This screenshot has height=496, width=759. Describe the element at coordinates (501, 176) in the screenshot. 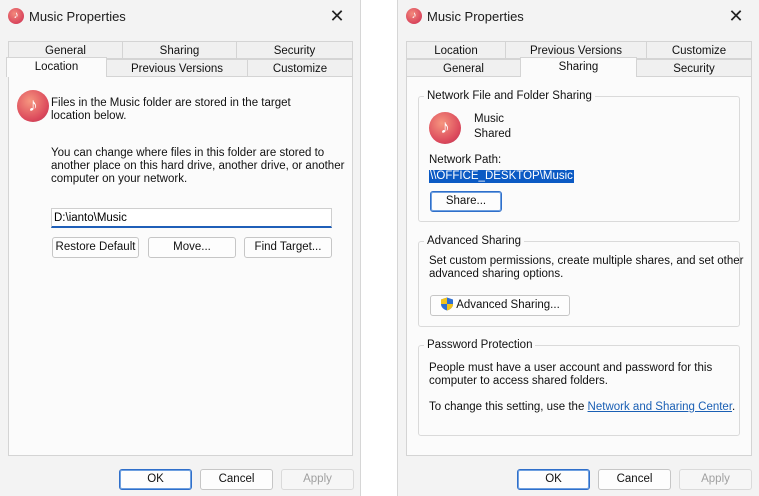

I see `network-path-value: \\OFFICE_DESKTOP\Music` at that location.